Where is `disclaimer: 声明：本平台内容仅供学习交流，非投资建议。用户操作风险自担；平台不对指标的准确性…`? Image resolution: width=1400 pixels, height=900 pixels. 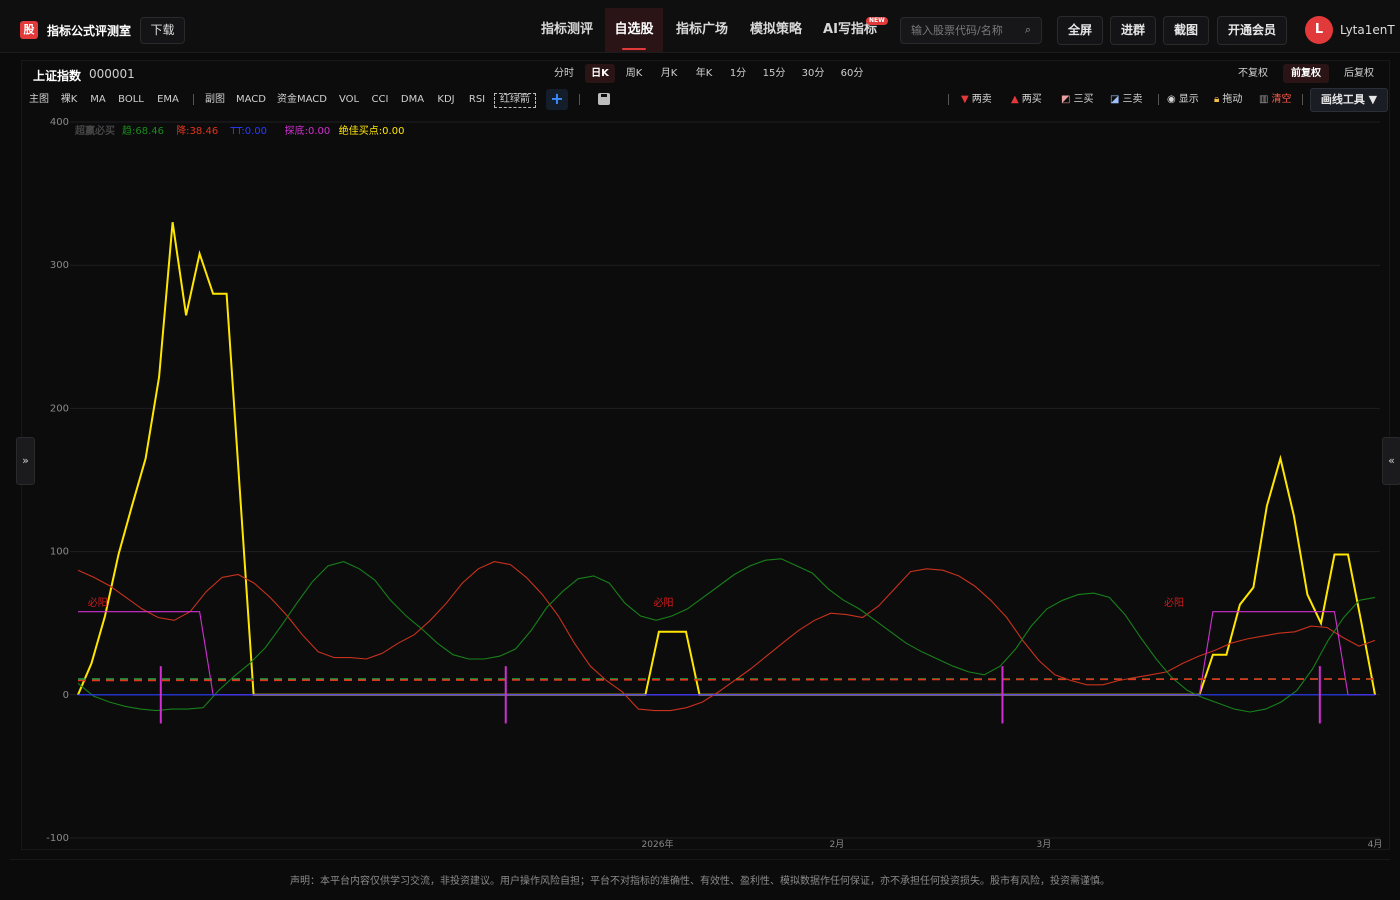
disclaimer: 声明：本平台内容仅供学习交流，非投资建议。用户操作风险自担；平台不对指标的准确性… is located at coordinates (700, 881).